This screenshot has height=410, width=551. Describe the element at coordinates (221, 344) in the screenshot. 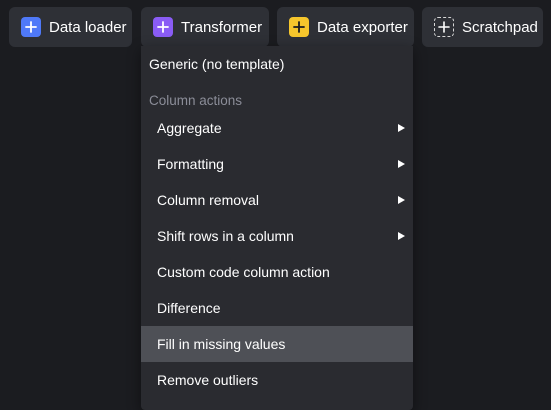

I see `menu-item-label: Fill in missing values` at that location.